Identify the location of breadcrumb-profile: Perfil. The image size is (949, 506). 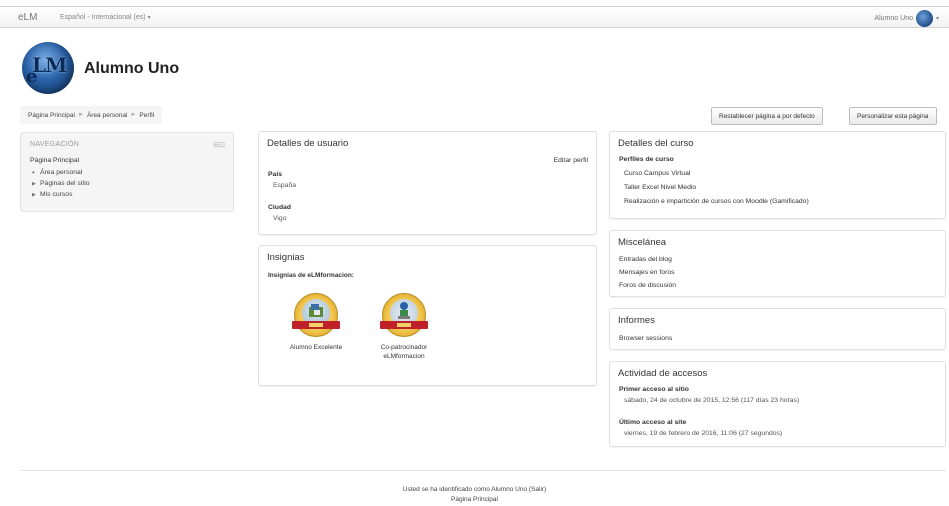
(146, 115).